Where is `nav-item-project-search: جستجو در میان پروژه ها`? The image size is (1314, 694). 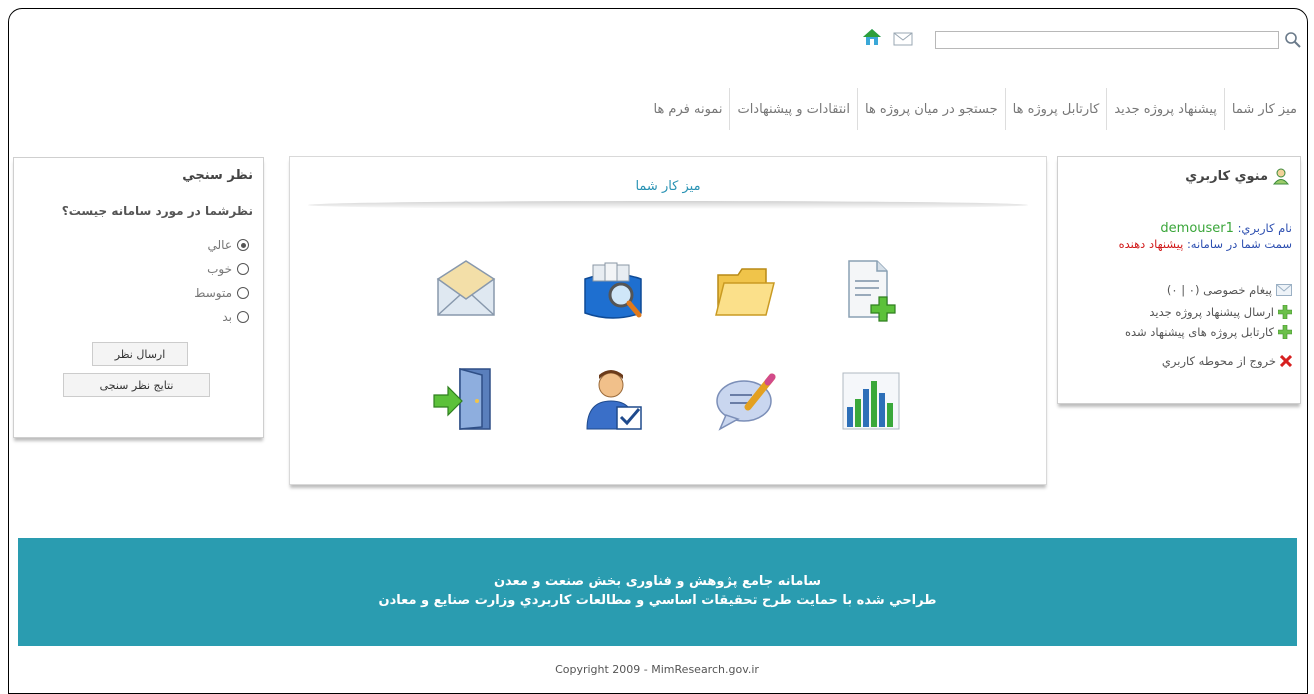
nav-item-project-search: جستجو در میان پروژه ها is located at coordinates (931, 109).